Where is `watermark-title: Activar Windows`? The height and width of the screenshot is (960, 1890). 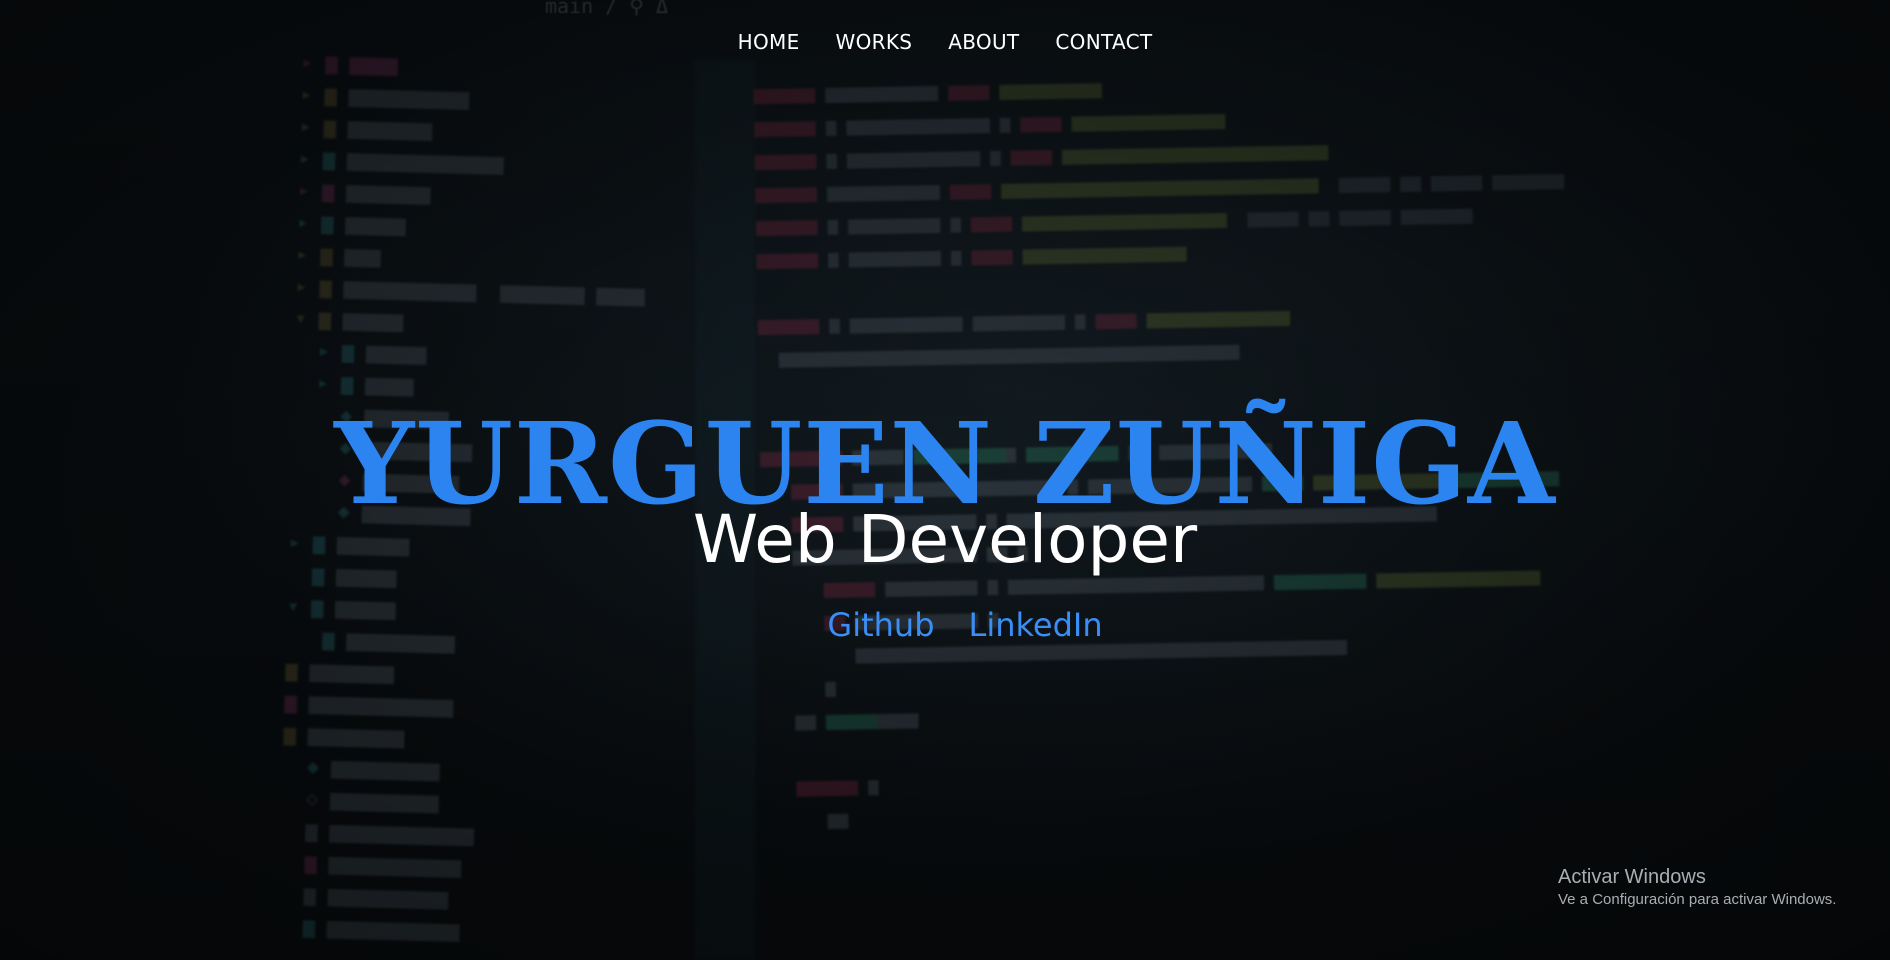 watermark-title: Activar Windows is located at coordinates (1632, 877).